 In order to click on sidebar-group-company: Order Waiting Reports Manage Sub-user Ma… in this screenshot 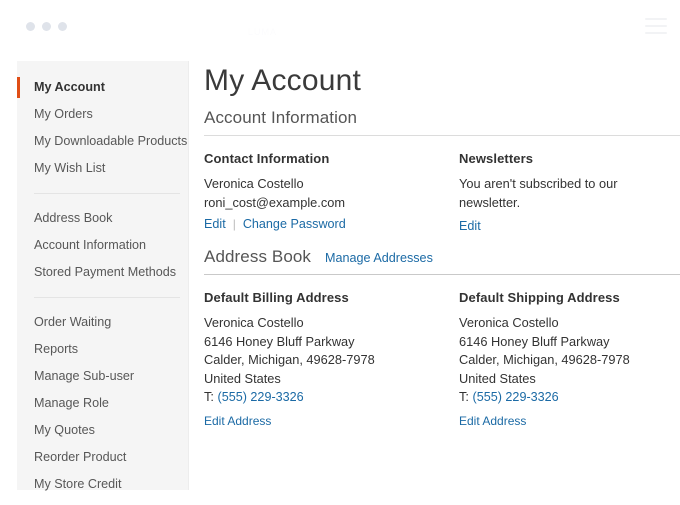, I will do `click(102, 403)`.